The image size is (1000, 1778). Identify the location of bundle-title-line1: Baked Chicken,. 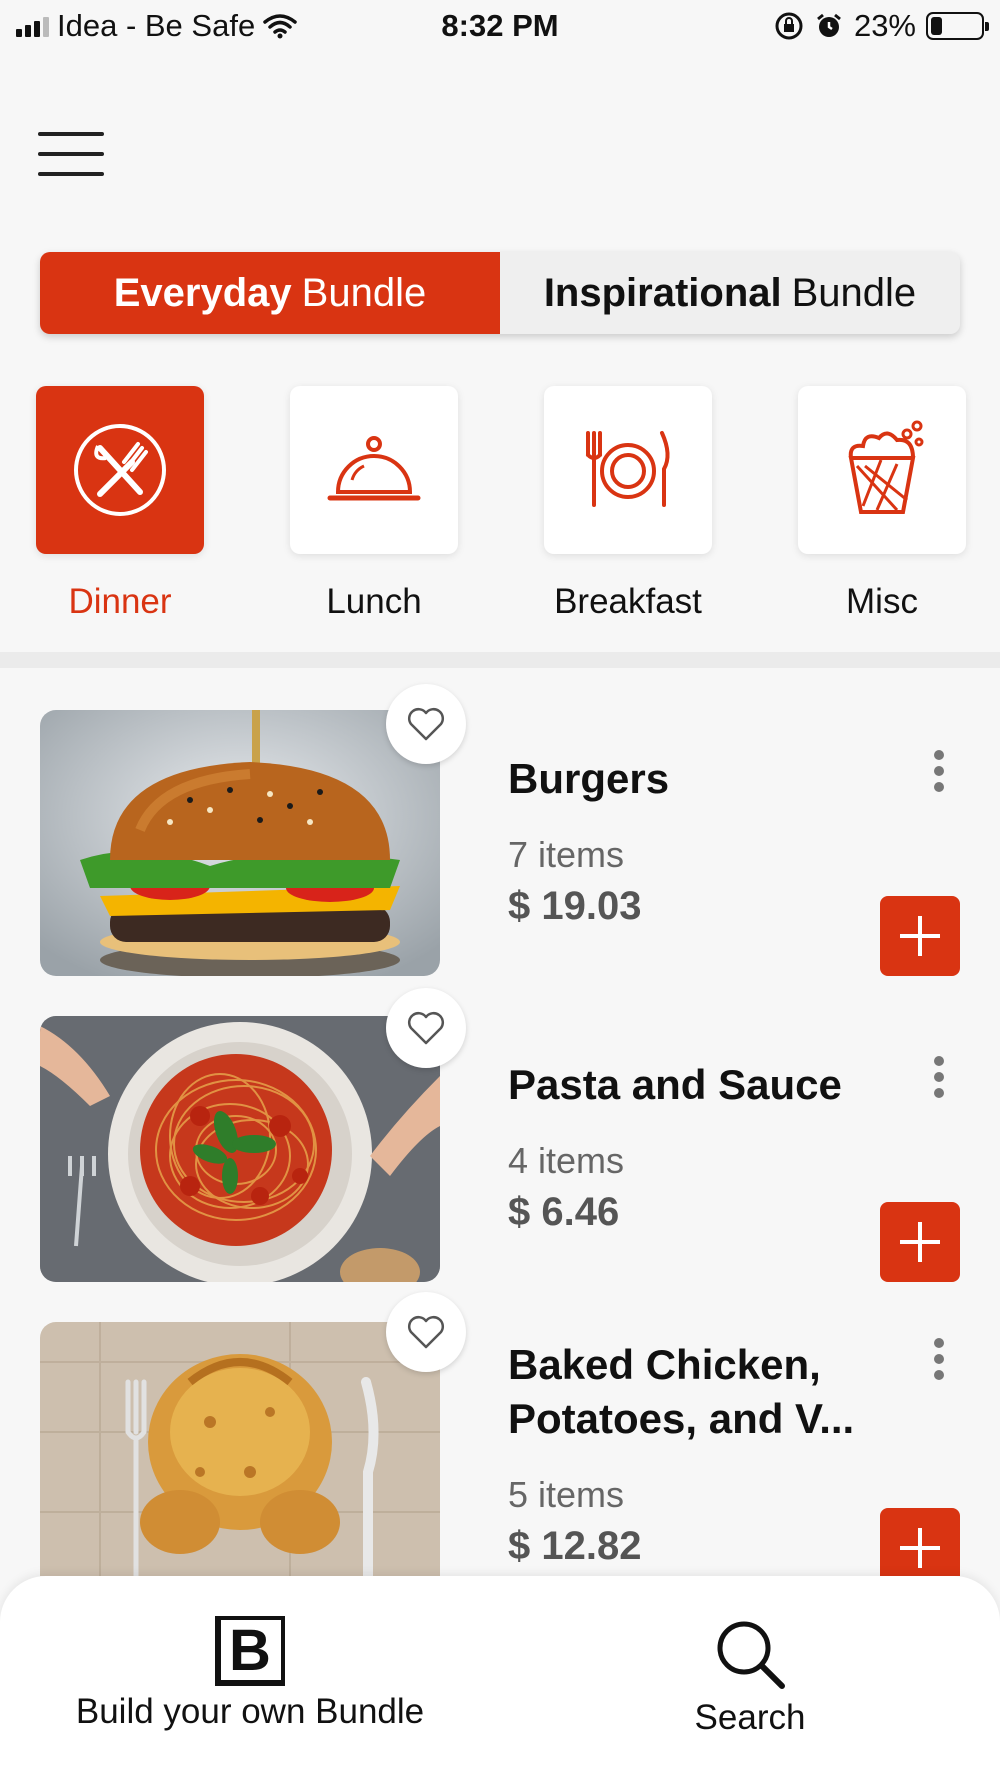
(664, 1364).